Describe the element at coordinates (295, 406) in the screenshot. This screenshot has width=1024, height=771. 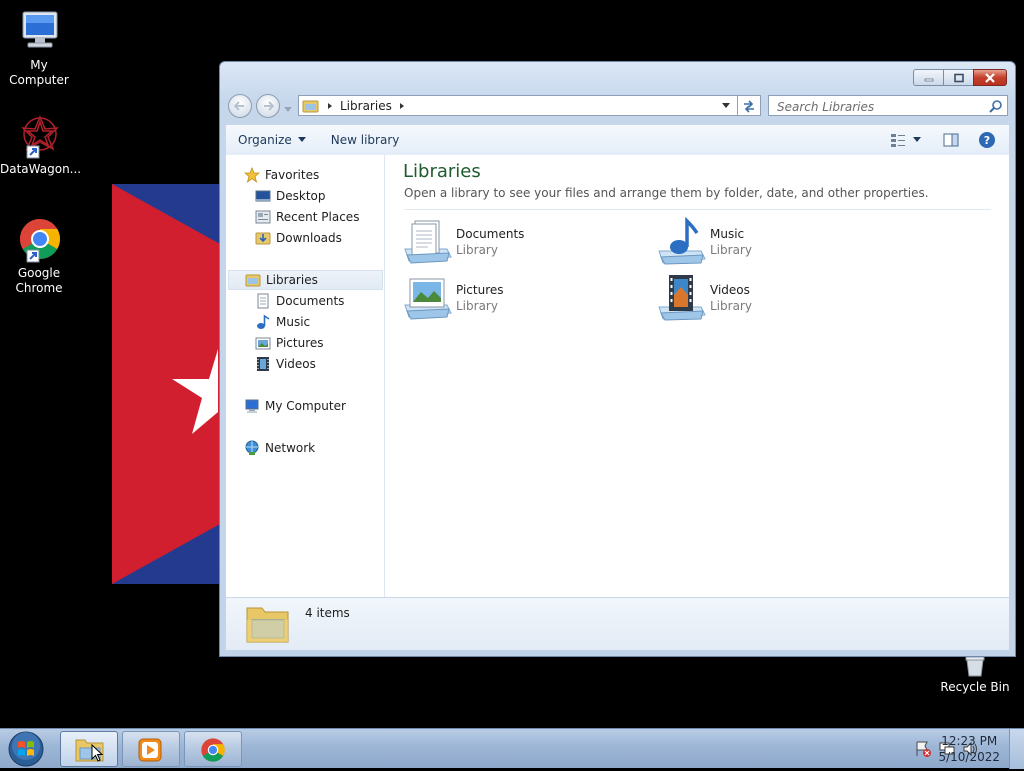
I see `nav-my-computer: My Computer` at that location.